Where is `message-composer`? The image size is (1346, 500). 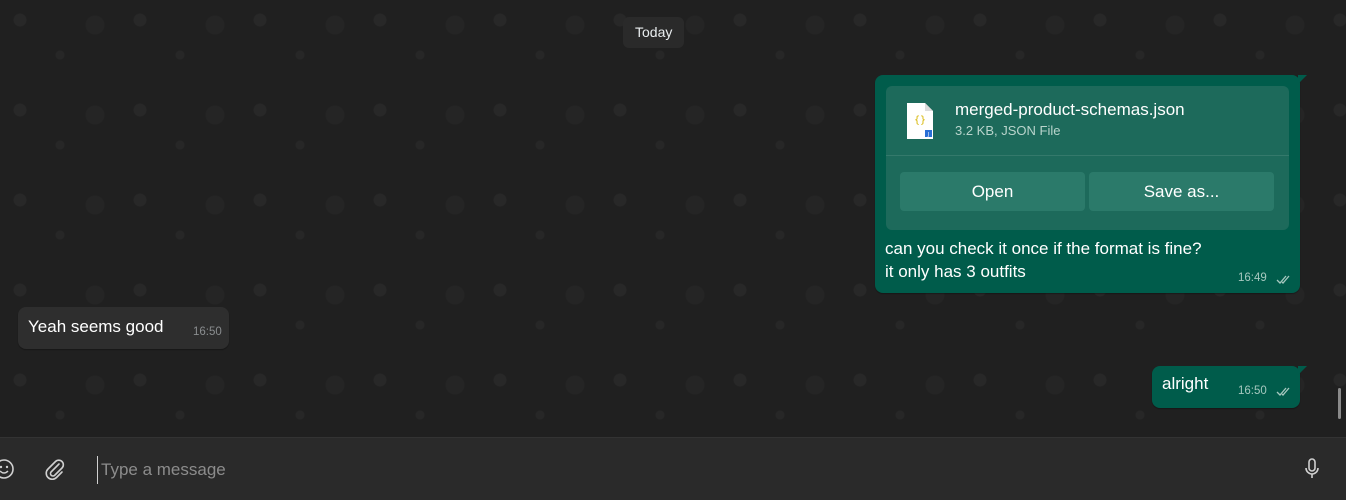
message-composer is located at coordinates (673, 468).